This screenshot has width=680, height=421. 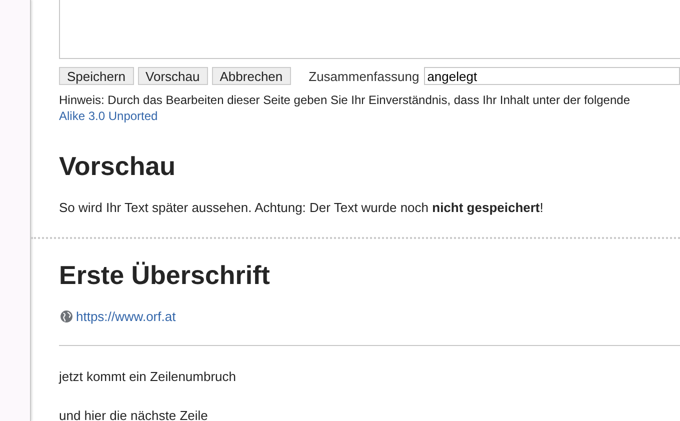 What do you see at coordinates (345, 100) in the screenshot?
I see `license-notice: Hinweis: Durch das Bearbeiten dieser Seite geben Sie Ihr Einverständnis, dass Ihr Inhalt unter der folgende` at bounding box center [345, 100].